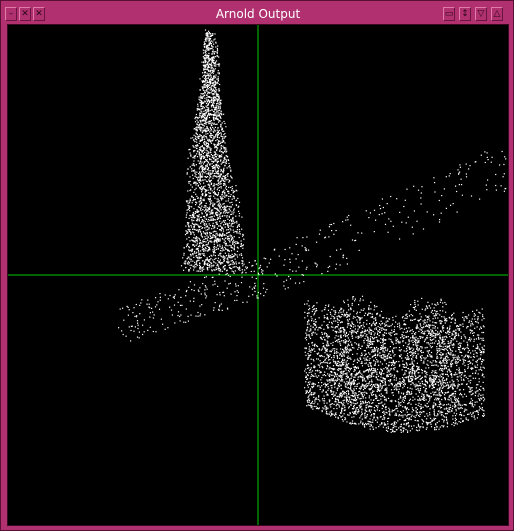 The width and height of the screenshot is (514, 531). Describe the element at coordinates (481, 14) in the screenshot. I see `chevron-down-icon: ▽` at that location.